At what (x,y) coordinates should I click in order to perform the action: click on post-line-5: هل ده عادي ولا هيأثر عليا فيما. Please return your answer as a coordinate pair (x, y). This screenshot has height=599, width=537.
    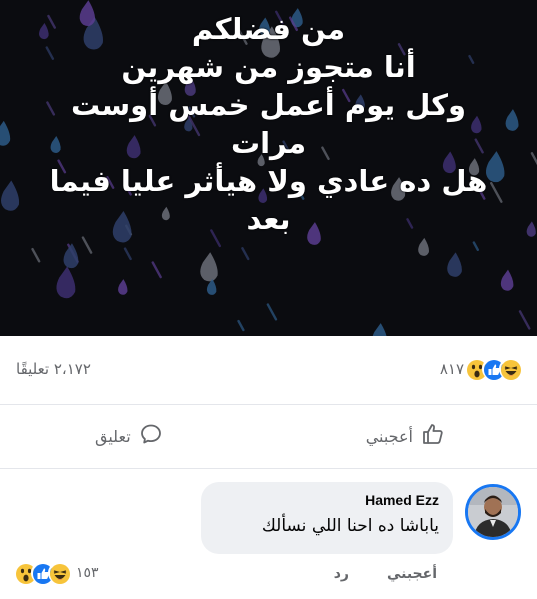
    Looking at the image, I should click on (268, 181).